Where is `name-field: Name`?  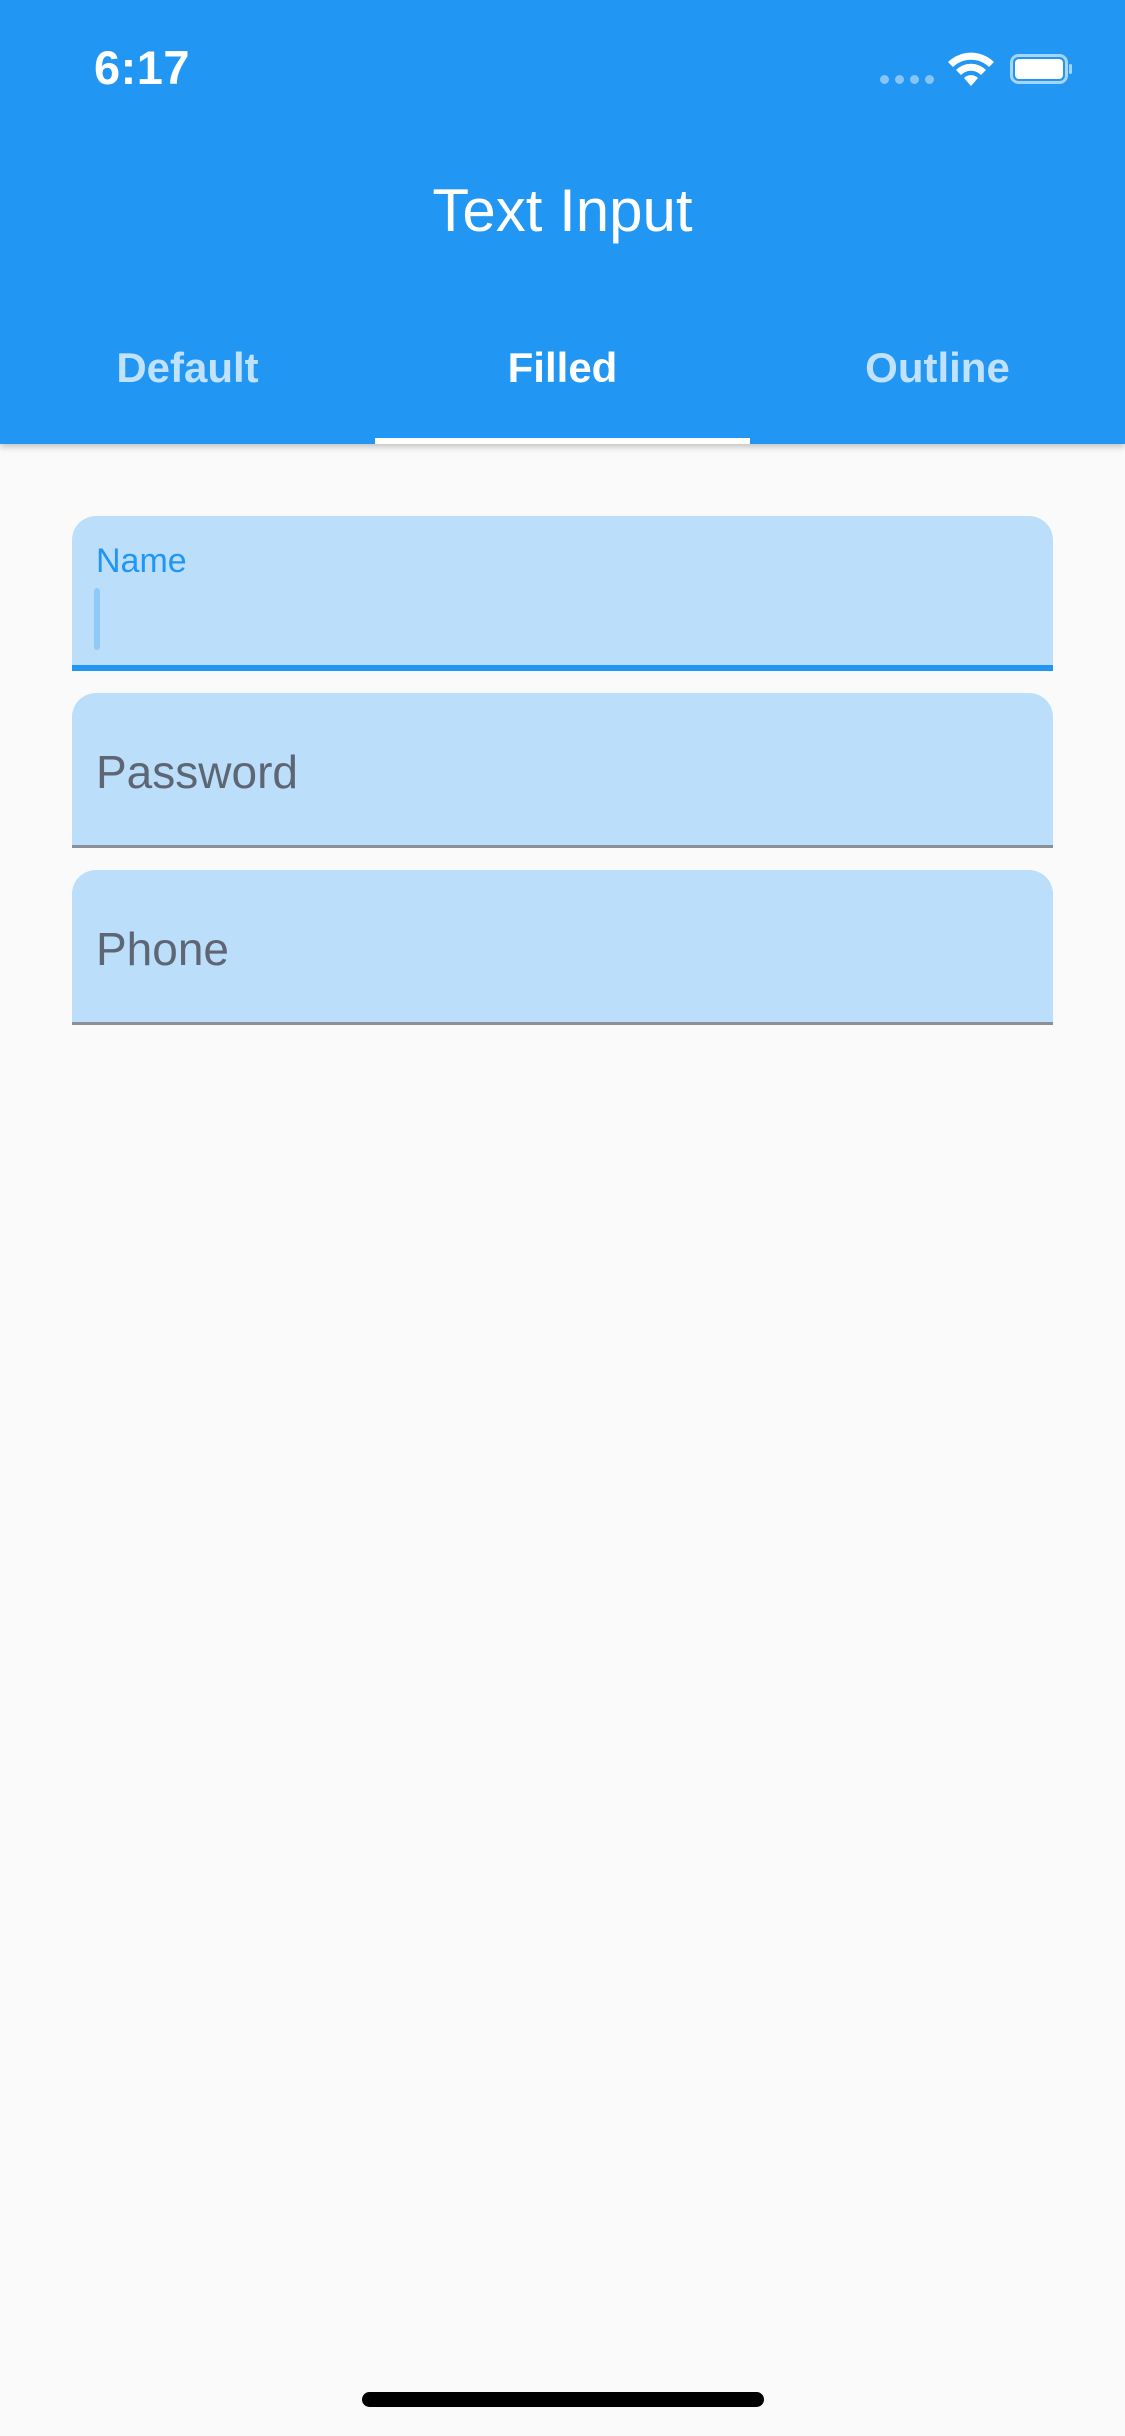
name-field: Name is located at coordinates (562, 593).